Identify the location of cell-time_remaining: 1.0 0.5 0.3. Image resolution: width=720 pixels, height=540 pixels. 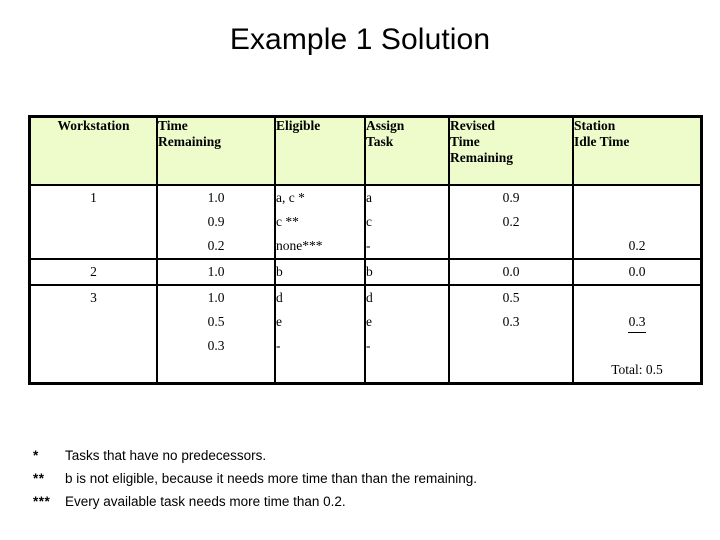
(216, 333).